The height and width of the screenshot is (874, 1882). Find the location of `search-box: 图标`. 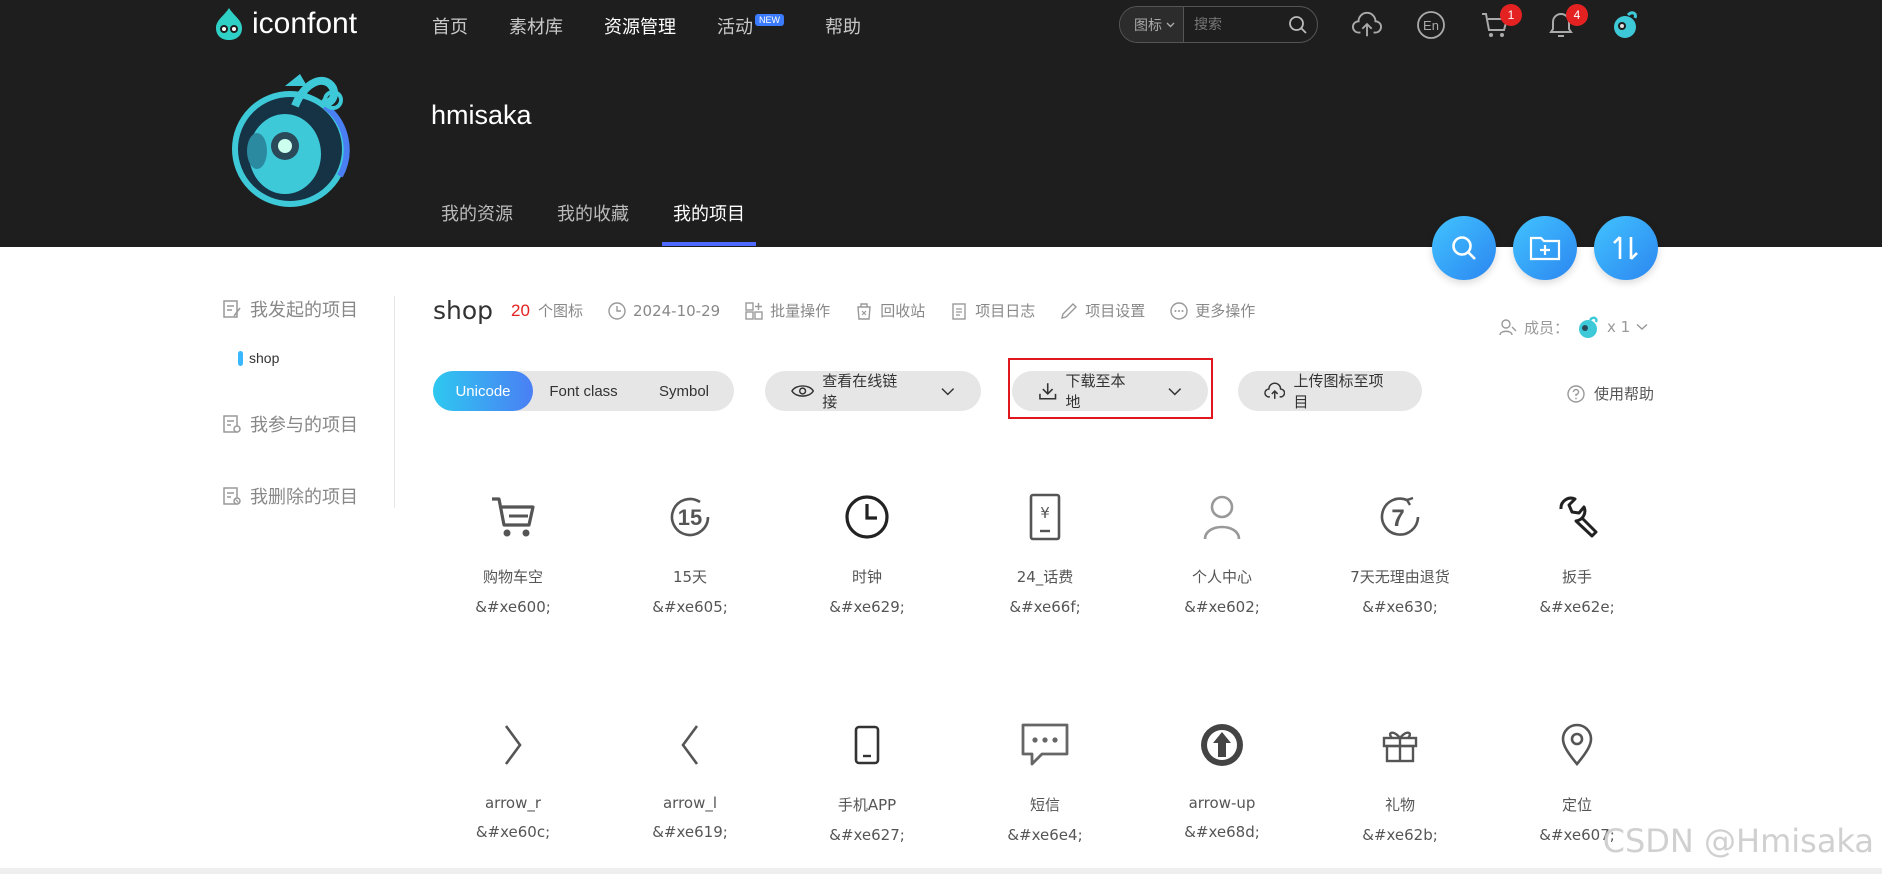

search-box: 图标 is located at coordinates (1218, 24).